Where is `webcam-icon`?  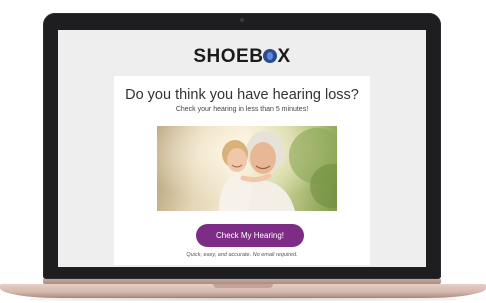
webcam-icon is located at coordinates (242, 20).